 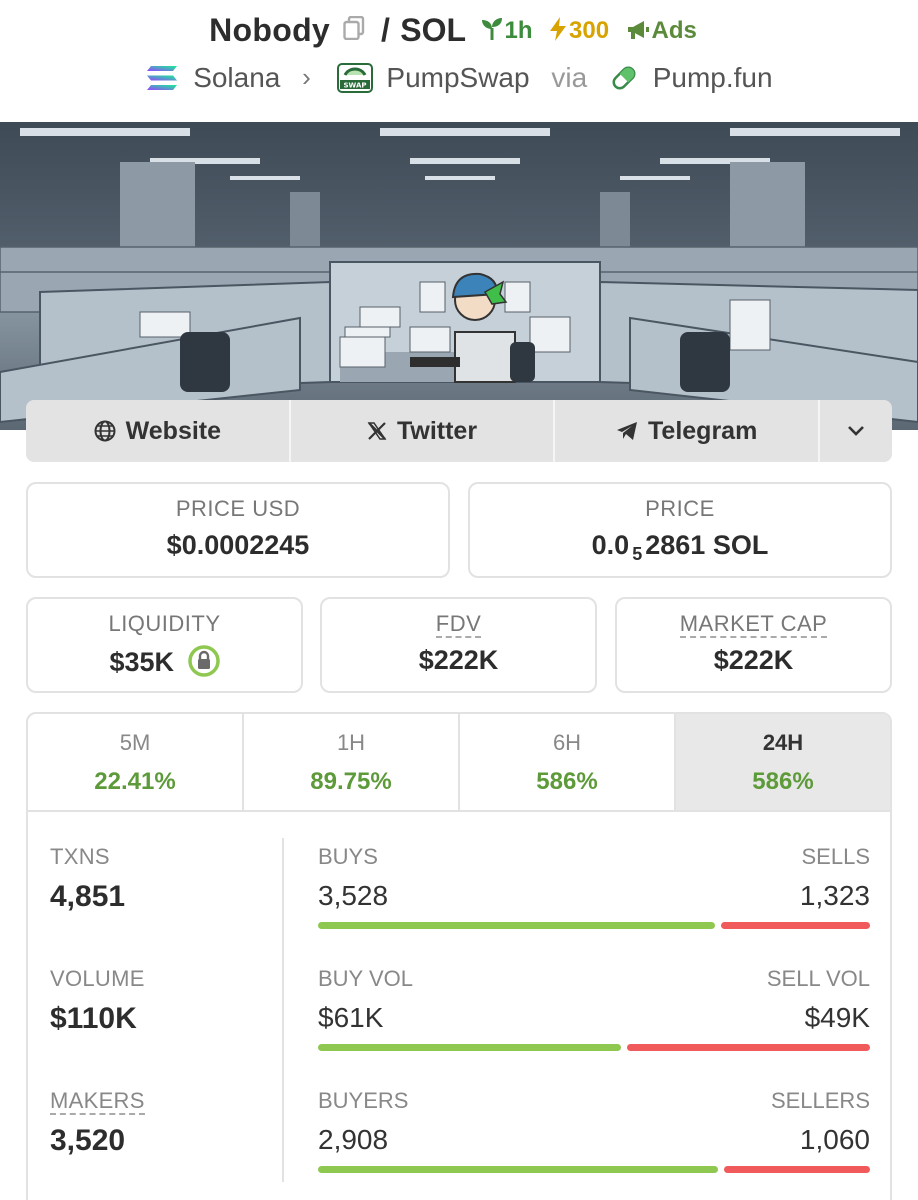 What do you see at coordinates (753, 660) in the screenshot?
I see `market-cap-value: $222K` at bounding box center [753, 660].